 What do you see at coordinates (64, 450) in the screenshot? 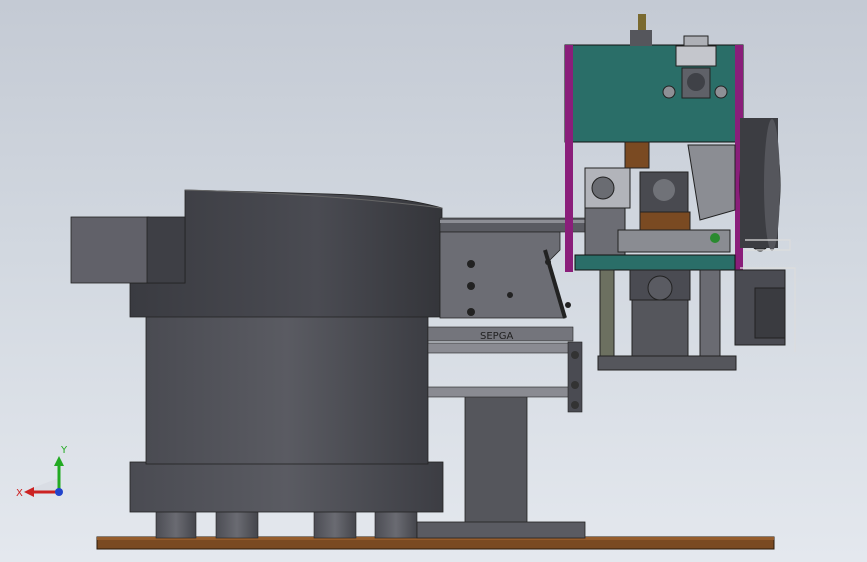
I see `y-axis-label: Y` at bounding box center [64, 450].